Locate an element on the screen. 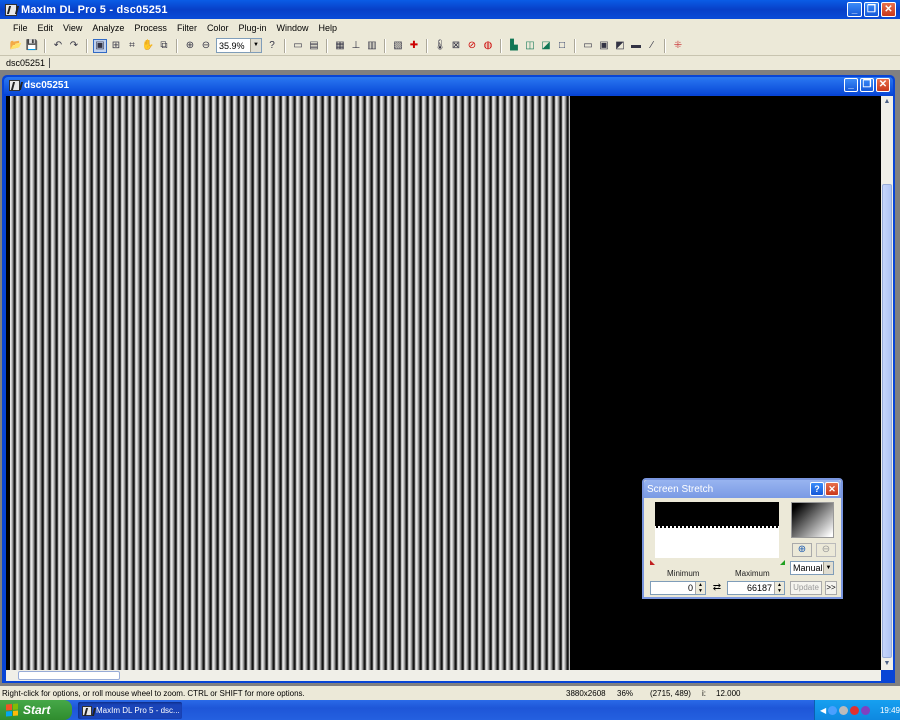  histogram-zoom-out-button: ⊖ is located at coordinates (826, 550).